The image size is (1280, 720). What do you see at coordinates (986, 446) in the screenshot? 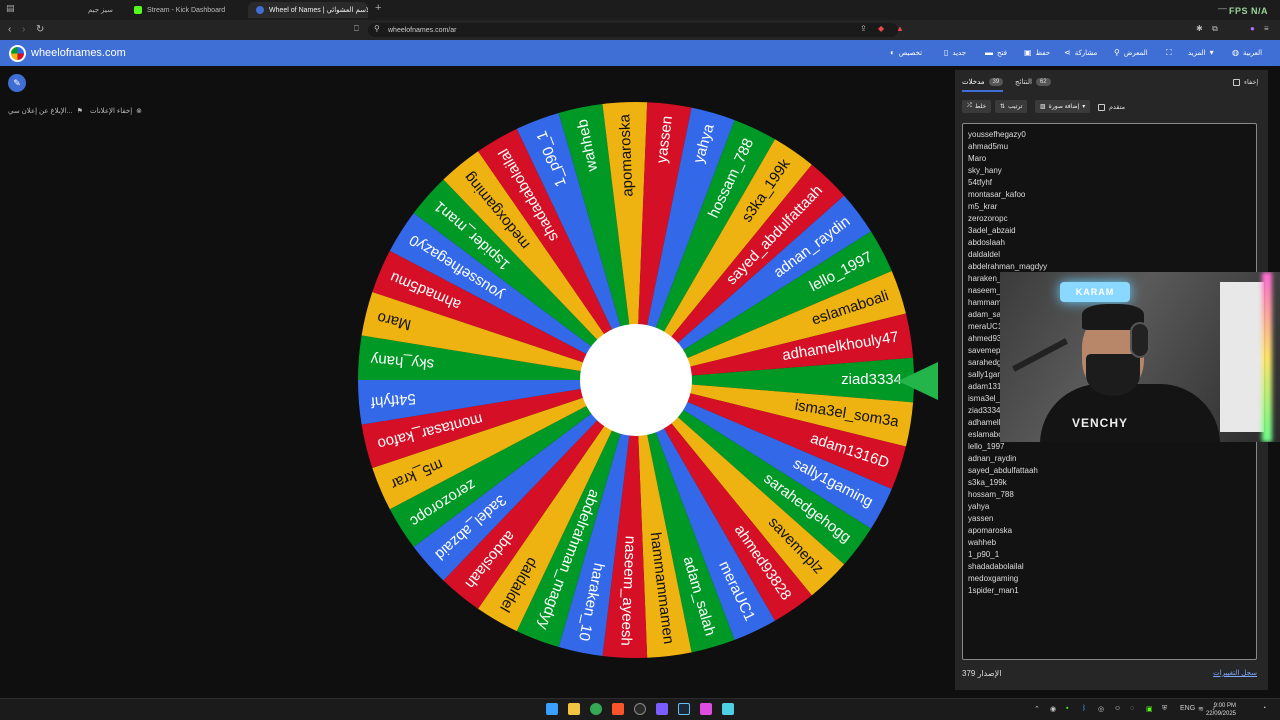
I see `entry-line: lello_1997` at bounding box center [986, 446].